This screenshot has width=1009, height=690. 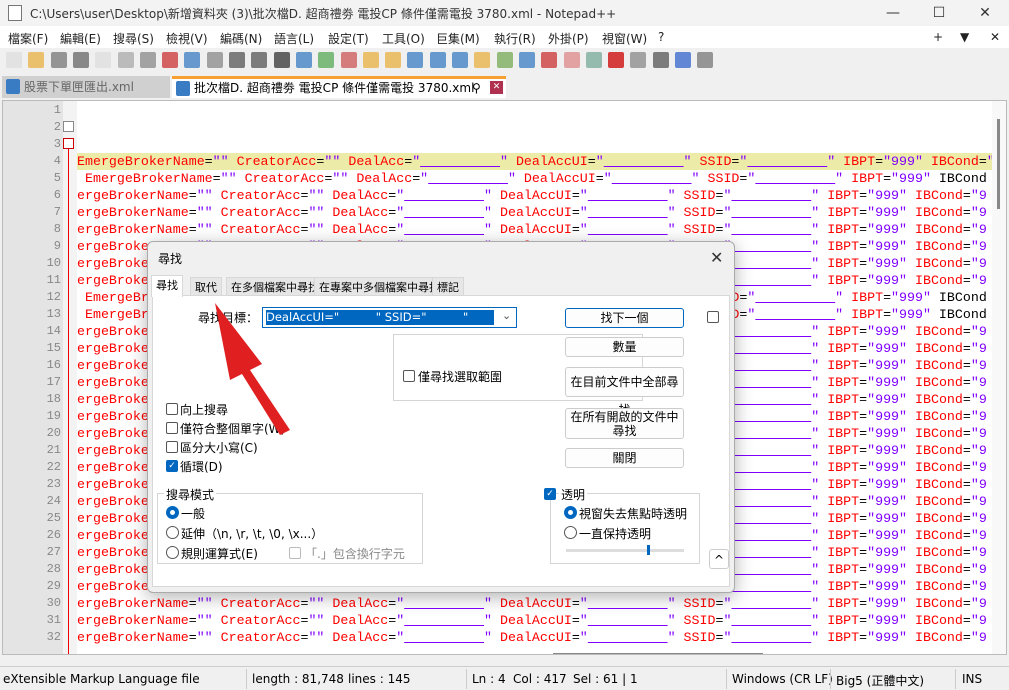 I want to click on transparency-slider, so click(x=625, y=550).